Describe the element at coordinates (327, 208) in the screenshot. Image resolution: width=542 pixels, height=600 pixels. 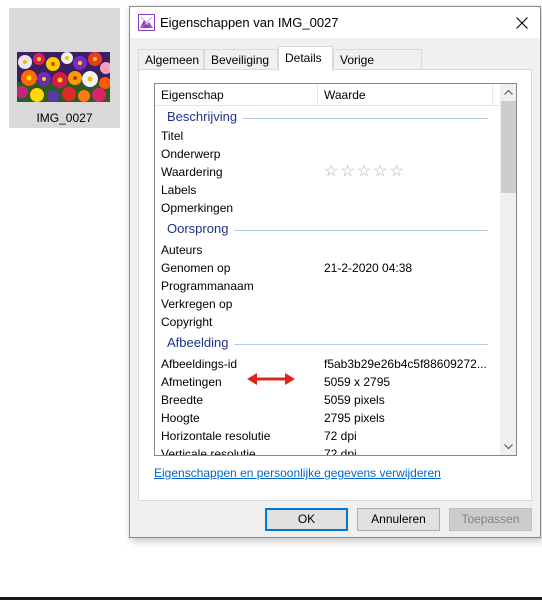
I see `property-row: Opmerkingen` at that location.